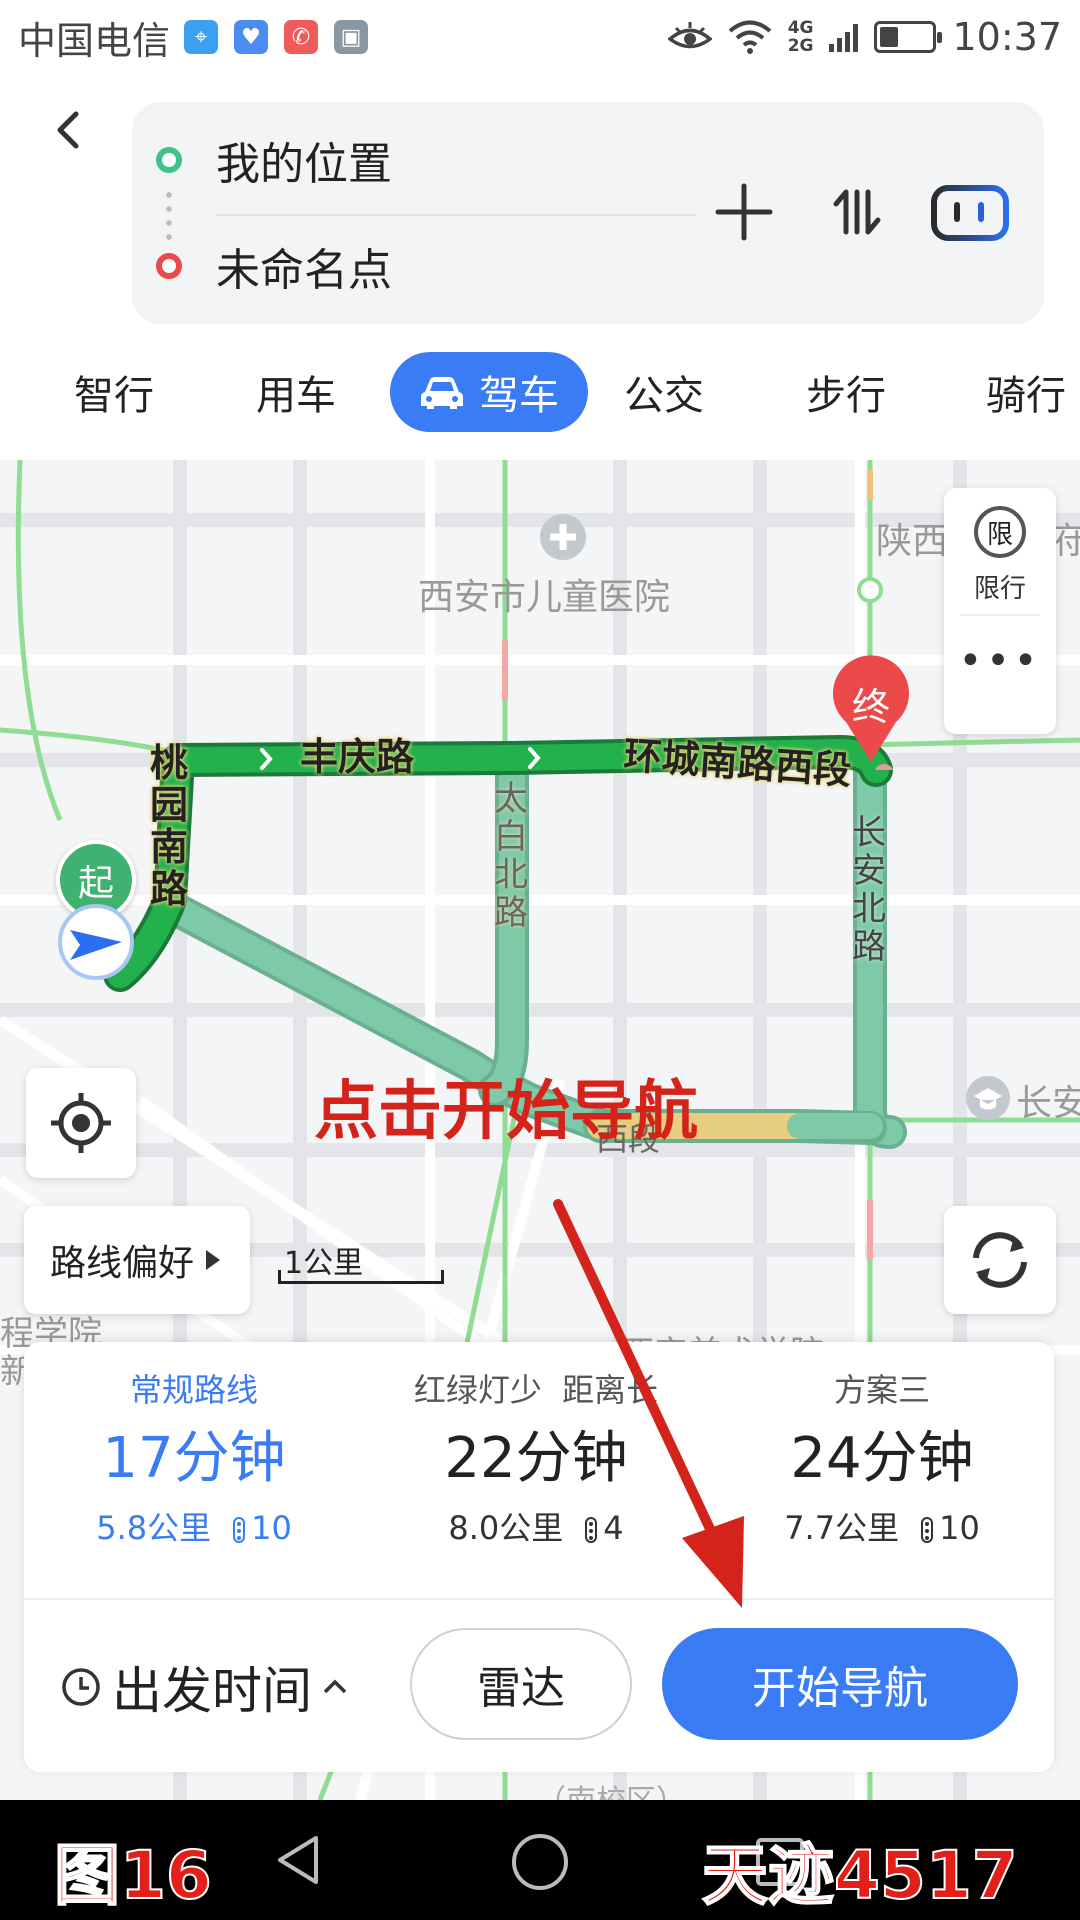  Describe the element at coordinates (357, 757) in the screenshot. I see `road-label-fengqing: 丰庆路` at that location.